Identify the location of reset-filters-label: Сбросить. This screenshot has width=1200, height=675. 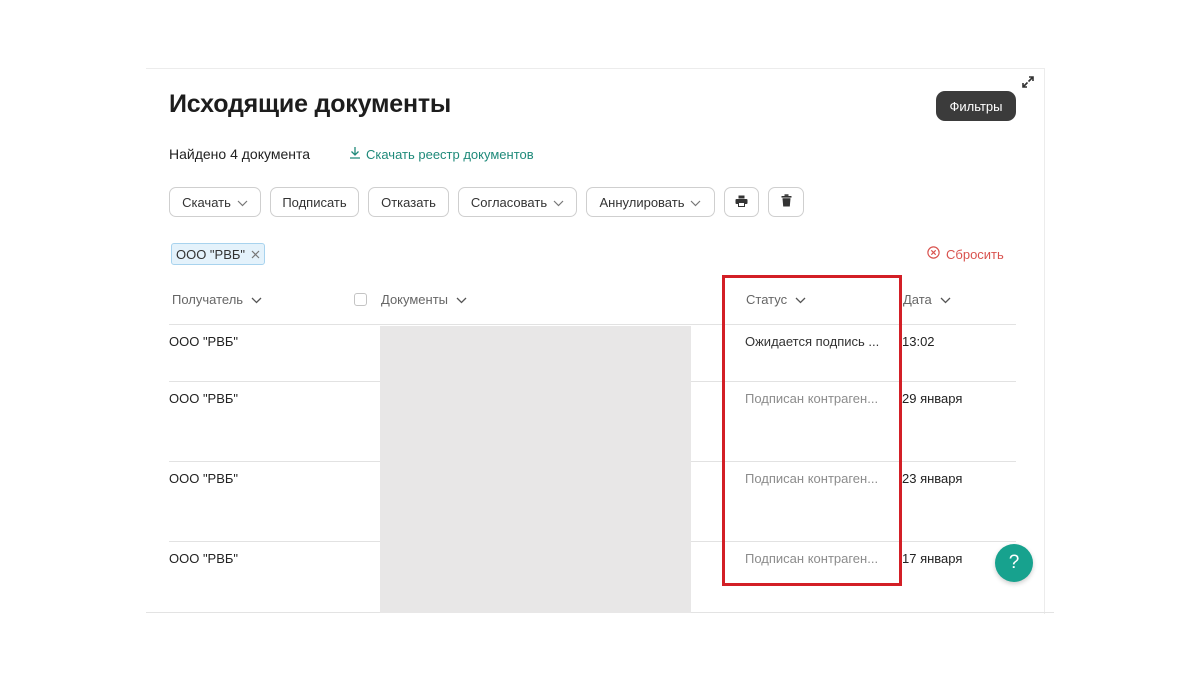
(975, 254).